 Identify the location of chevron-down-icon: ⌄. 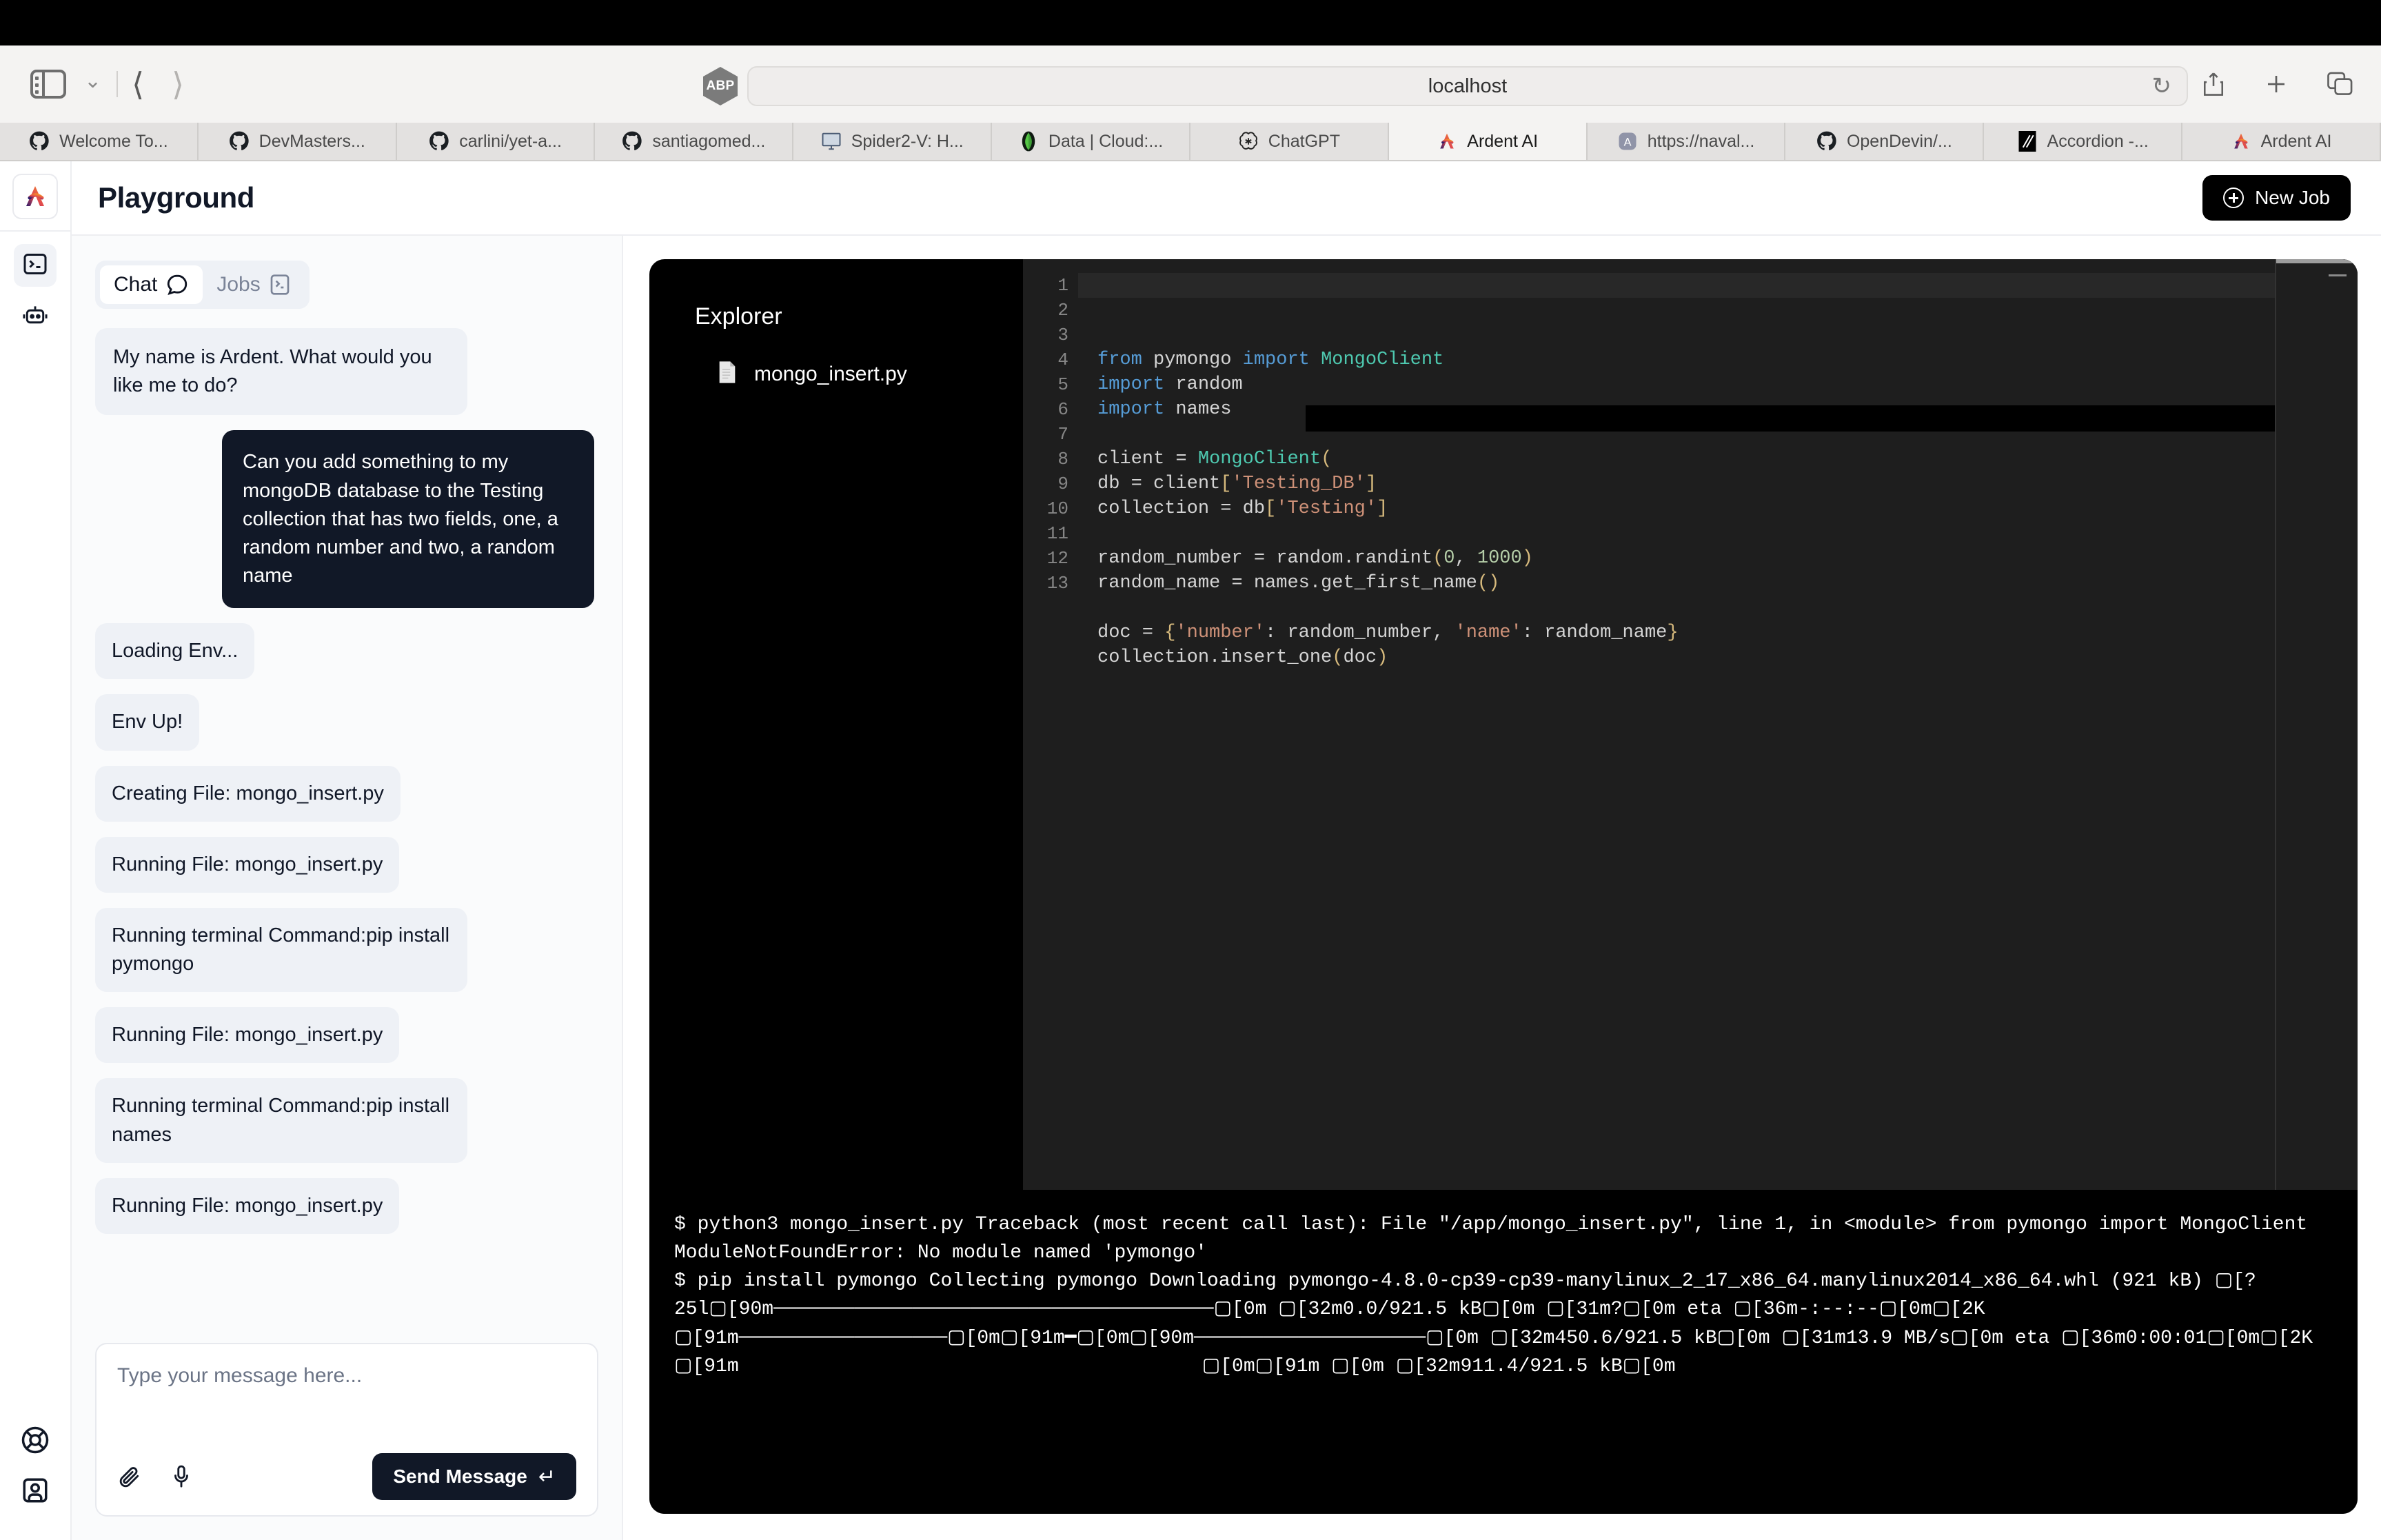
(94, 84).